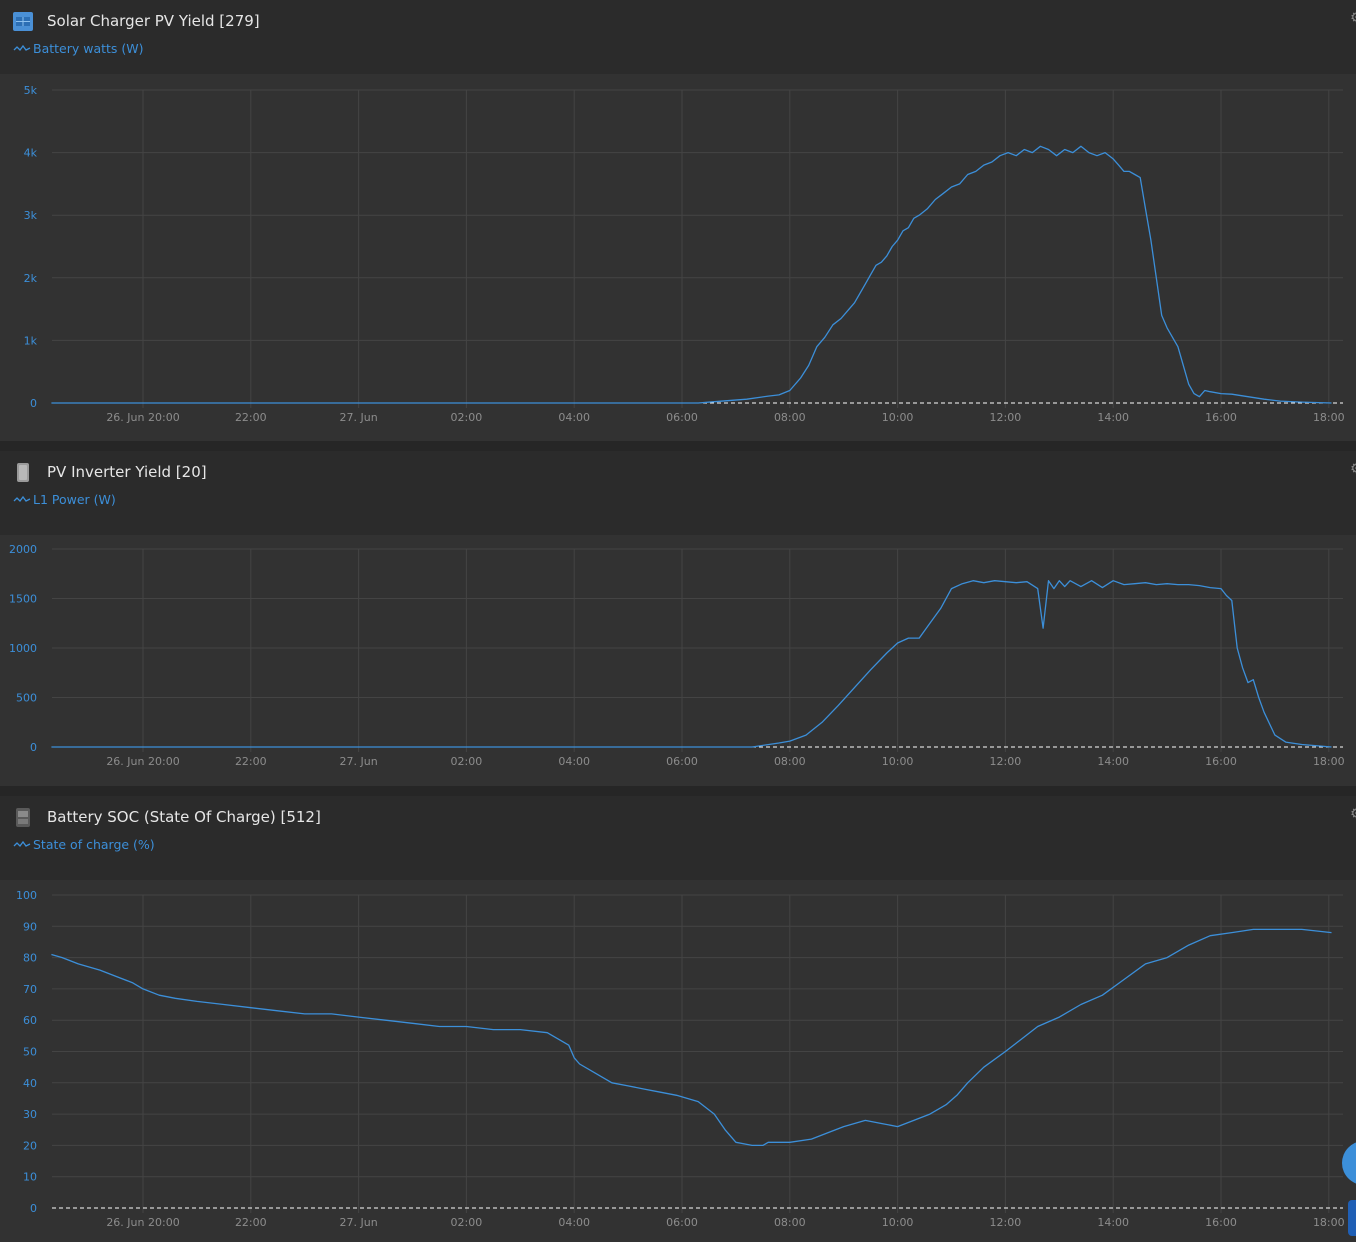 This screenshot has height=1242, width=1356. Describe the element at coordinates (30, 1052) in the screenshot. I see `y-tick-label: 50` at that location.